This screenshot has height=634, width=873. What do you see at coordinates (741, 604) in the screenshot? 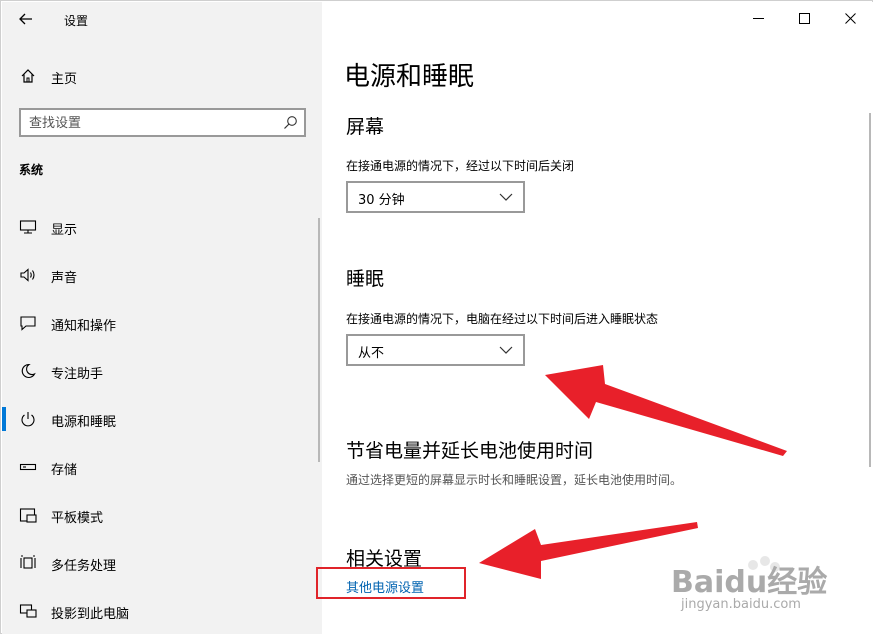
I see `watermark-url: jingyan.baidu.com` at bounding box center [741, 604].